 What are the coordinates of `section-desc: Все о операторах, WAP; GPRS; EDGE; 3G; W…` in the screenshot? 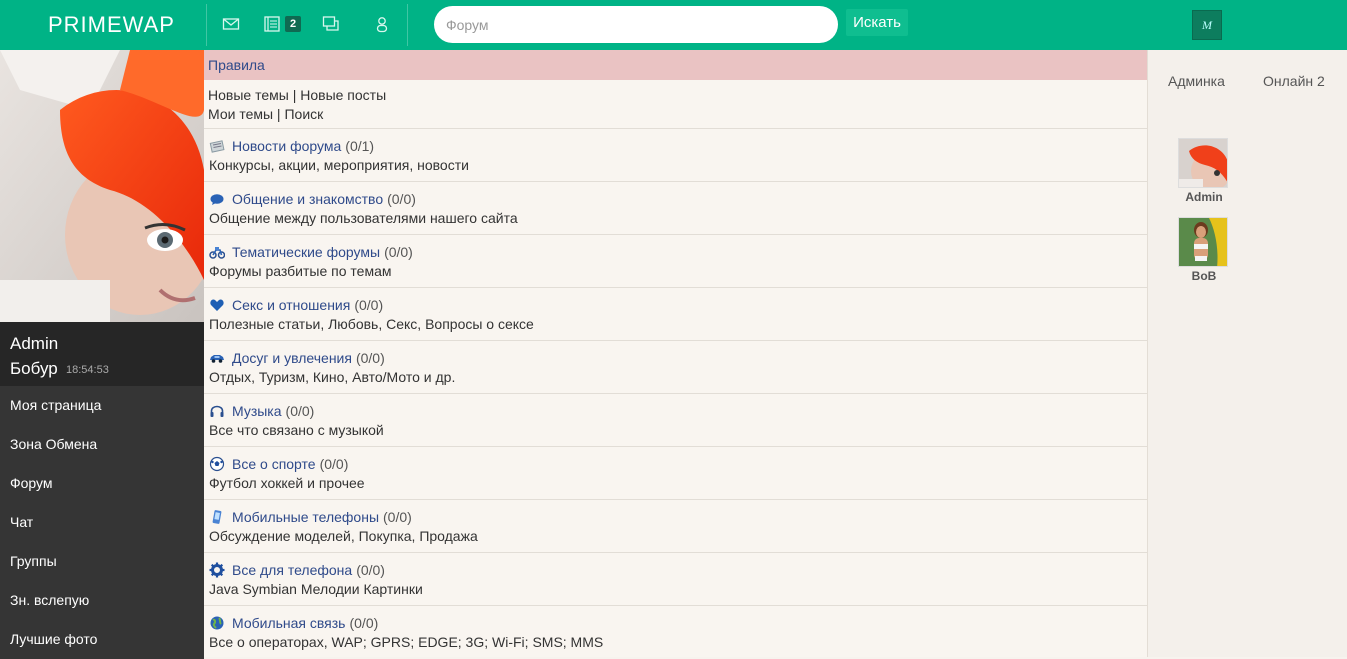 It's located at (406, 642).